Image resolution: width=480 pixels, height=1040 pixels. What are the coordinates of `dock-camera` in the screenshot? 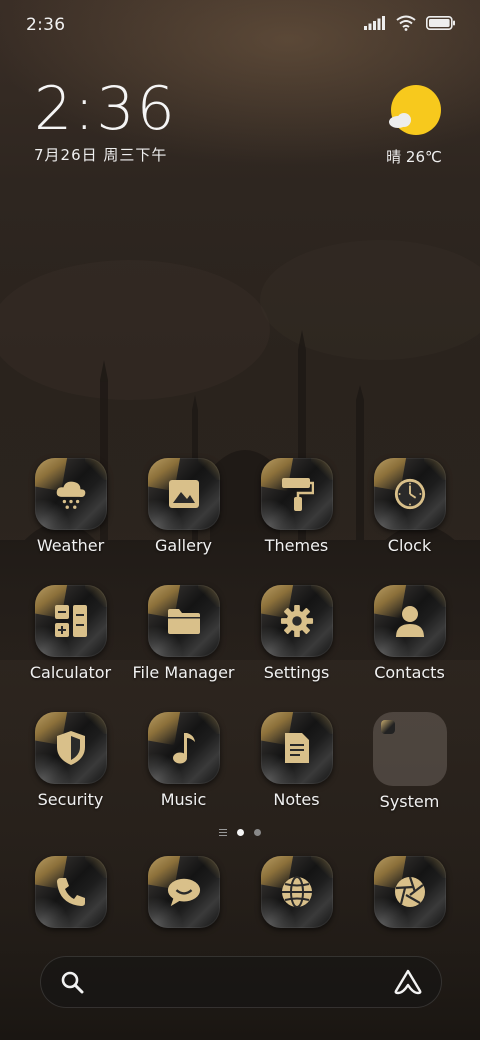 It's located at (409, 892).